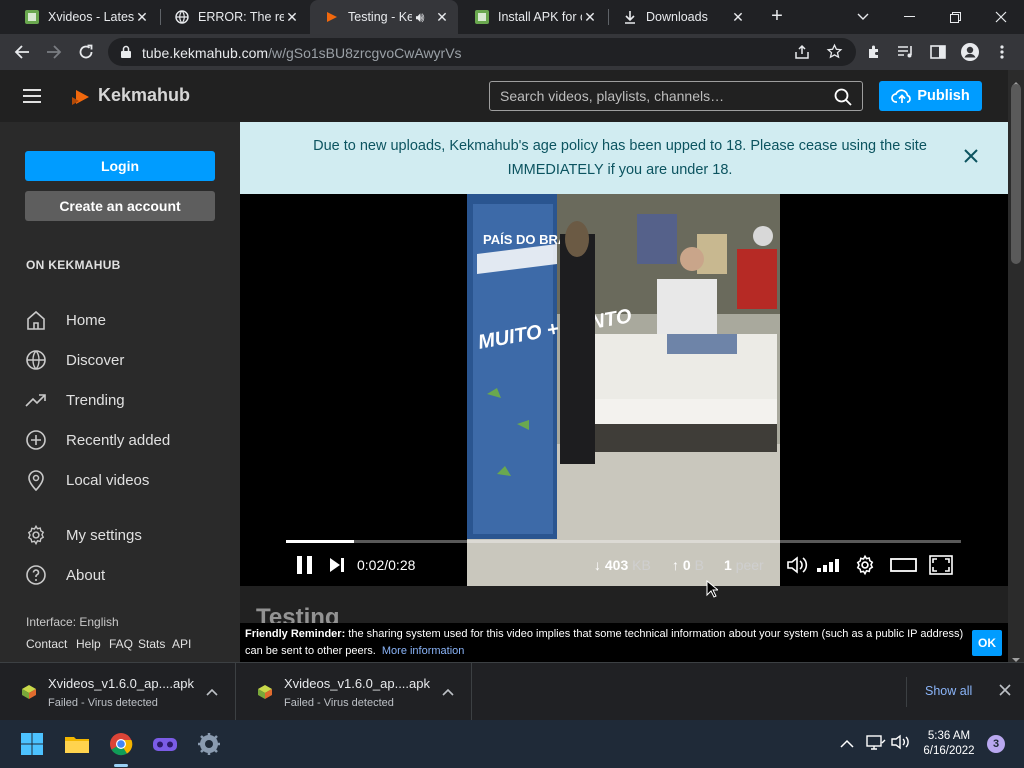  What do you see at coordinates (124, 535) in the screenshot?
I see `sidebar-item-my-settings: My settings` at bounding box center [124, 535].